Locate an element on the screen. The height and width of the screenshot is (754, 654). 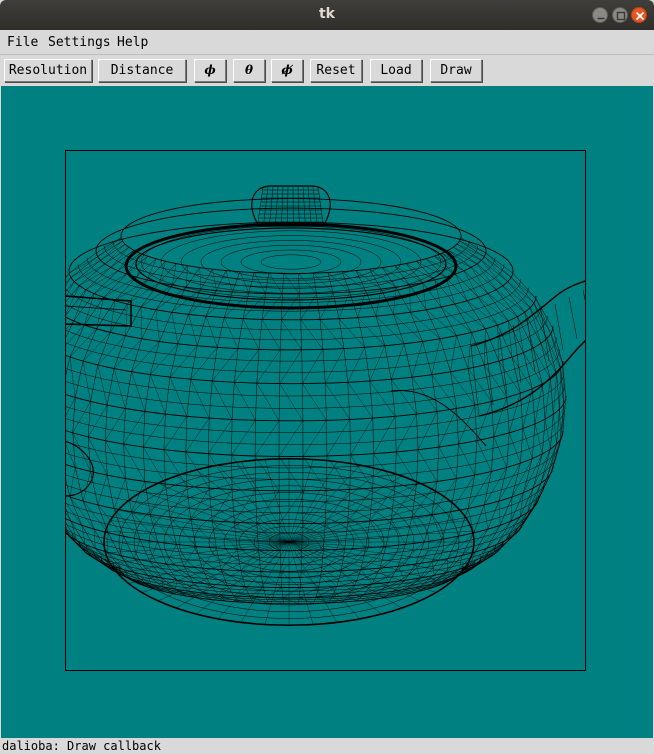
status-bar: dalioba: Draw callback is located at coordinates (327, 746).